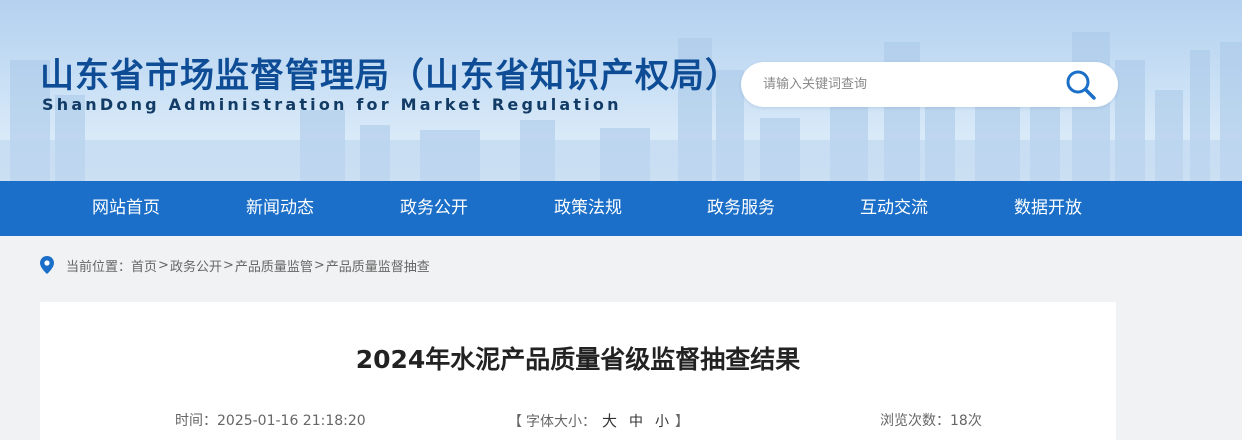 The width and height of the screenshot is (1242, 440). Describe the element at coordinates (390, 76) in the screenshot. I see `site-title: 山东省市场监督管理局（山东省知识产权局）` at that location.